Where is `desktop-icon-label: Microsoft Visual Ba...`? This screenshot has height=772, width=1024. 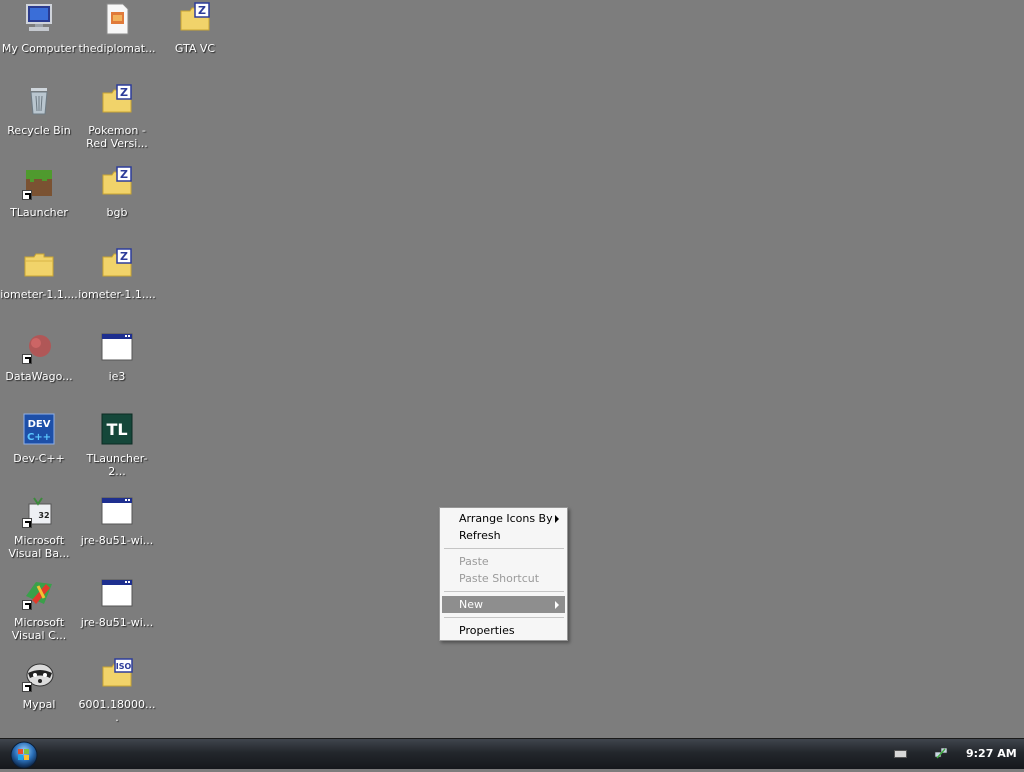 desktop-icon-label: Microsoft Visual Ba... is located at coordinates (39, 547).